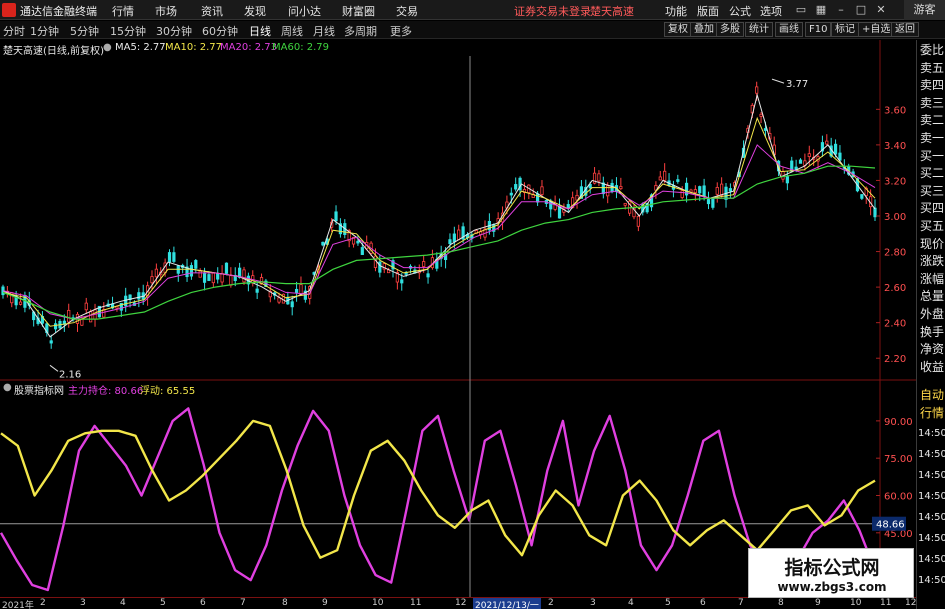 The image size is (945, 609). What do you see at coordinates (703, 603) in the screenshot?
I see `date-tick-label: 6` at bounding box center [703, 603].